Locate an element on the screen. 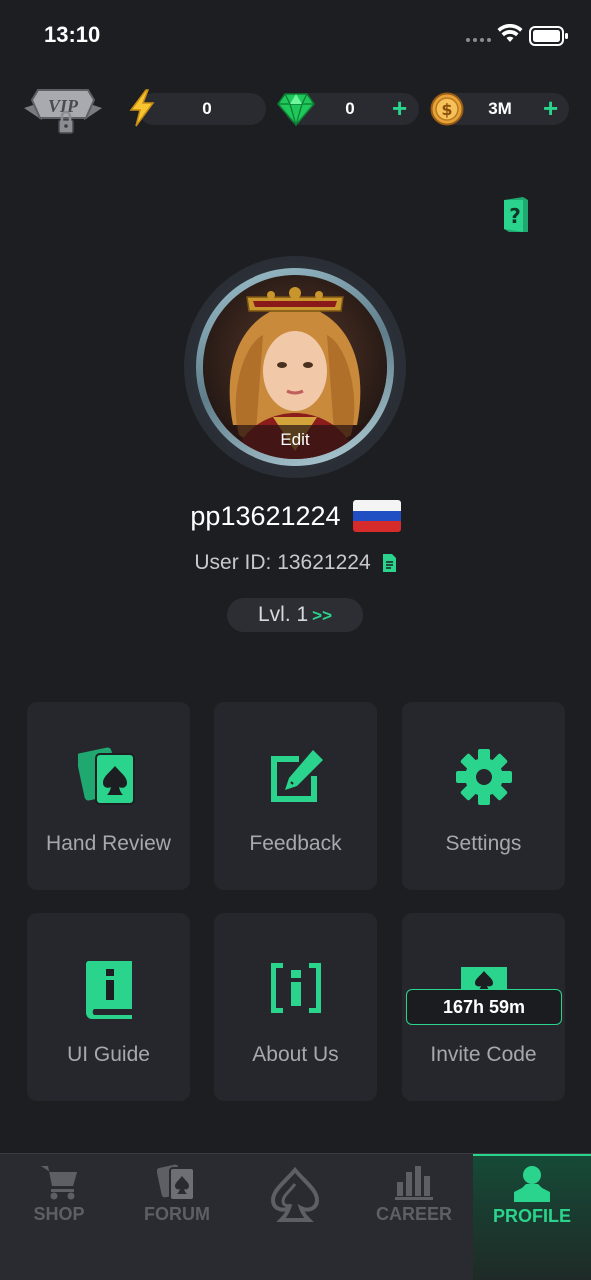  ui-guide-label: UI Guide is located at coordinates (108, 1054).